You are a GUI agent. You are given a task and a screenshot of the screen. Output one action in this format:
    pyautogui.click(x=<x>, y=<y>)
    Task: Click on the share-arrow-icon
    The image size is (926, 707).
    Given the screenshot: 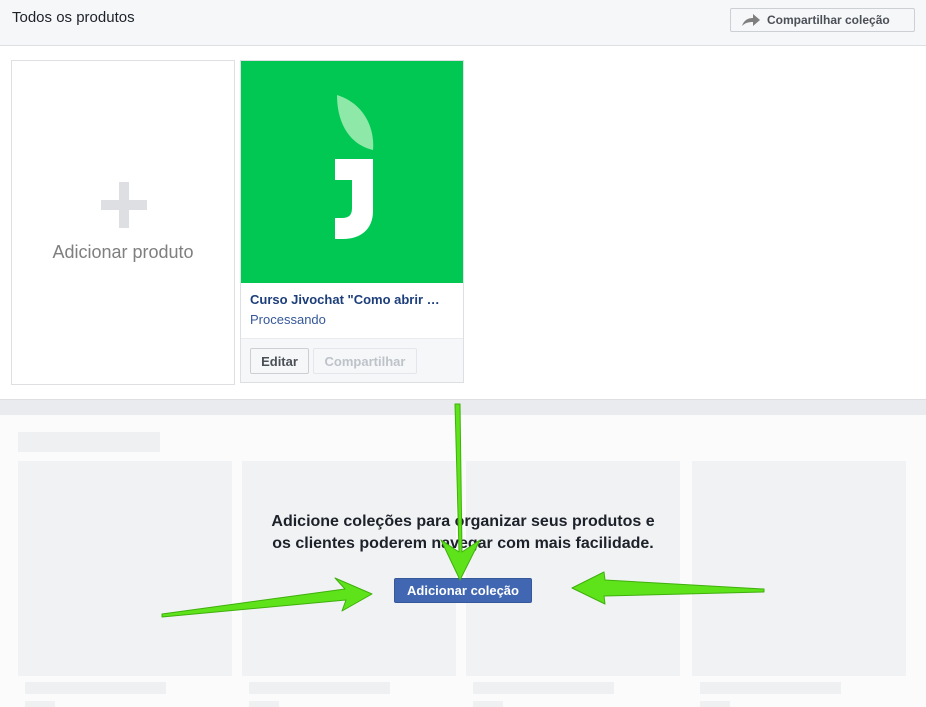 What is the action you would take?
    pyautogui.click(x=751, y=20)
    